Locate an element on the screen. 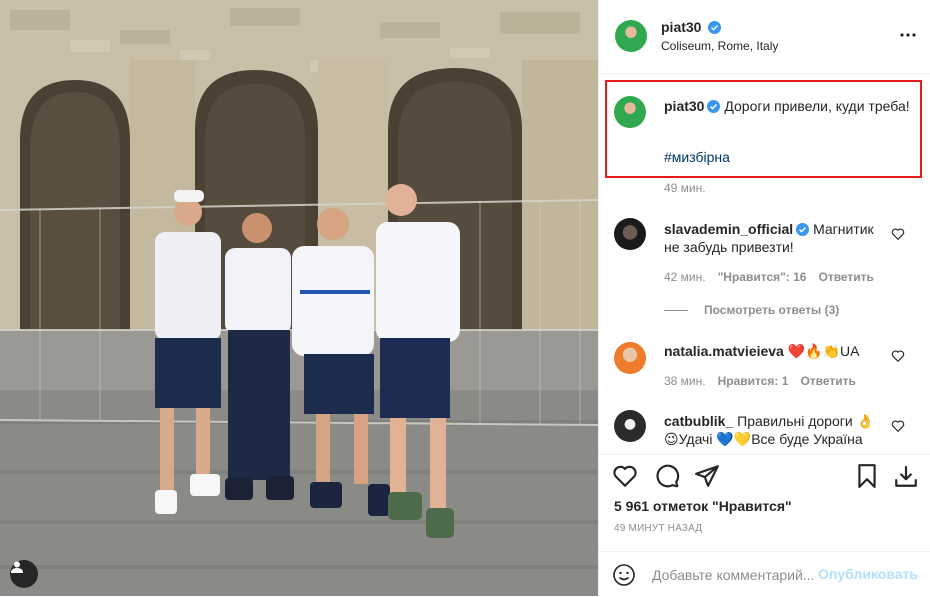 This screenshot has height=597, width=930. view-replies-button: Посмотреть ответы (3) is located at coordinates (751, 310).